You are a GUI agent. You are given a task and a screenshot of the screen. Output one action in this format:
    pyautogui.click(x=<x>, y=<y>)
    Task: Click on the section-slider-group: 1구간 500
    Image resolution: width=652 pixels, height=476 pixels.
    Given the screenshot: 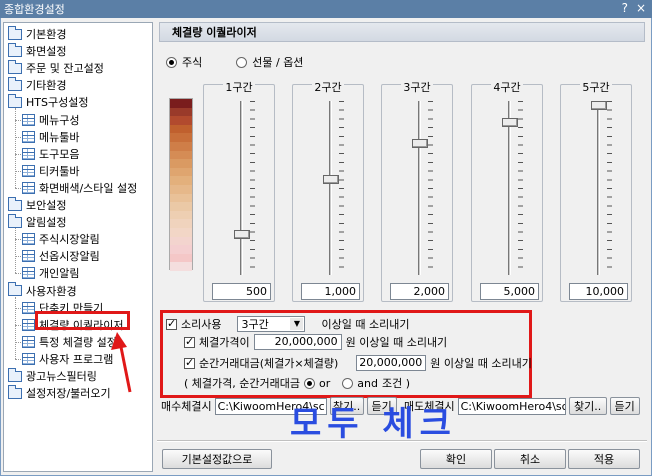 What is the action you would take?
    pyautogui.click(x=239, y=191)
    